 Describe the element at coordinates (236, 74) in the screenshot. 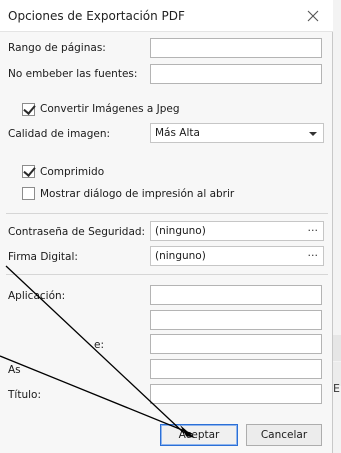

I see `no-embed-fonts-input` at that location.